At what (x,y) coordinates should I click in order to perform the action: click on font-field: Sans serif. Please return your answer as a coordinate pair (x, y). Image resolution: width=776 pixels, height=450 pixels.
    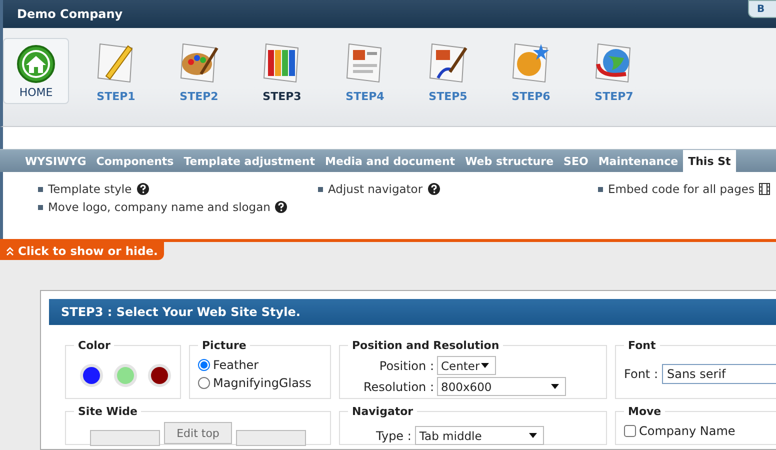
    Looking at the image, I should click on (719, 374).